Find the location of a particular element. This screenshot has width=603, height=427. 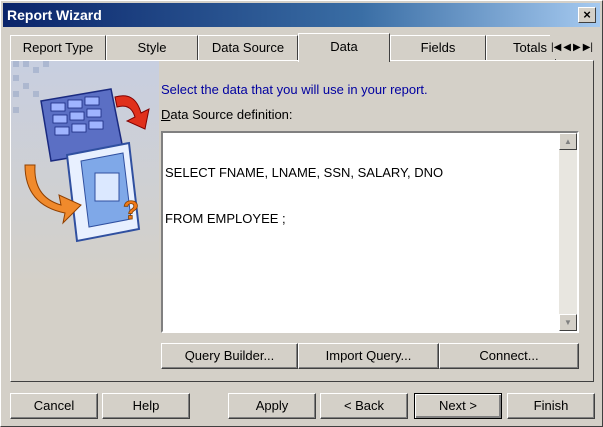

window-title: Report Wizard is located at coordinates (54, 15).